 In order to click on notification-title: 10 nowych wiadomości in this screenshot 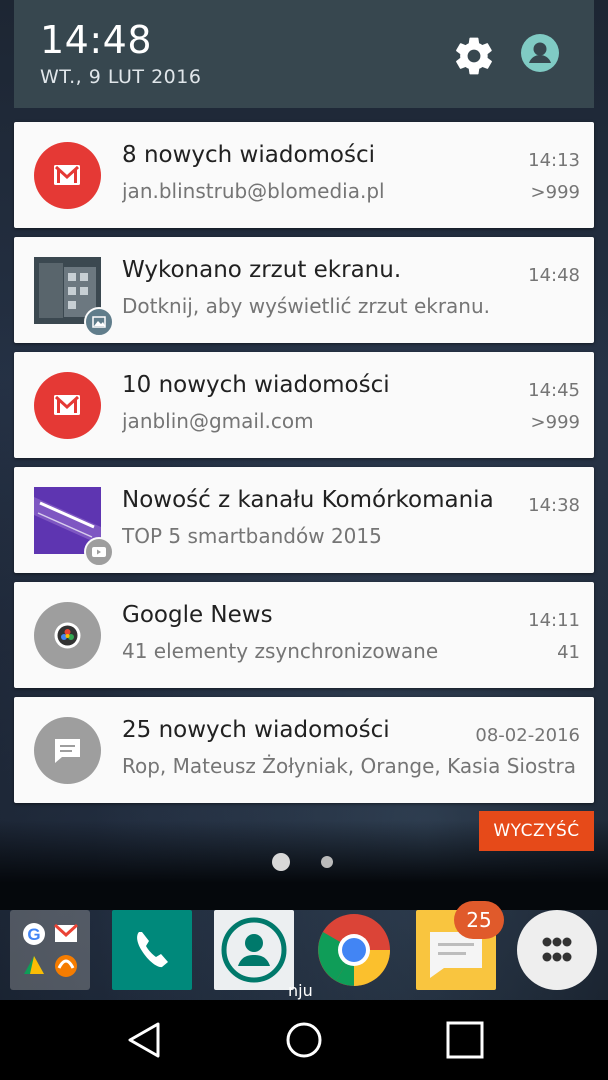, I will do `click(256, 385)`.